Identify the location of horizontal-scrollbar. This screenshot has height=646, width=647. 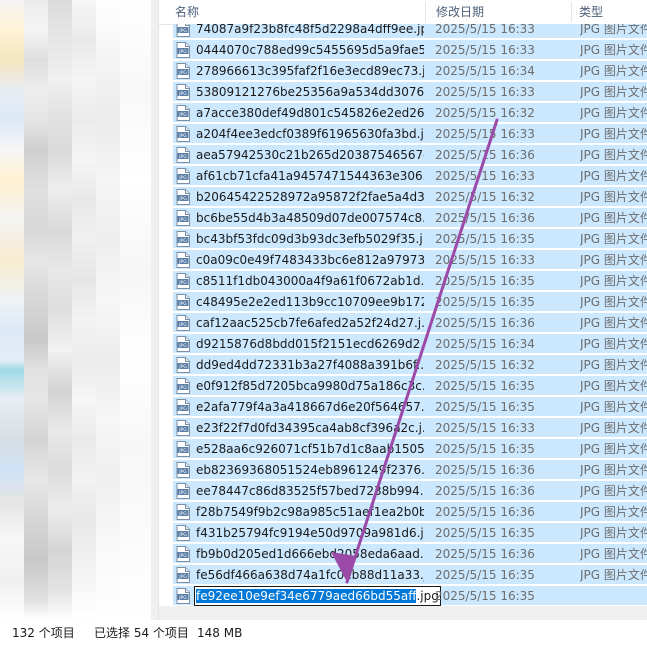
(403, 613).